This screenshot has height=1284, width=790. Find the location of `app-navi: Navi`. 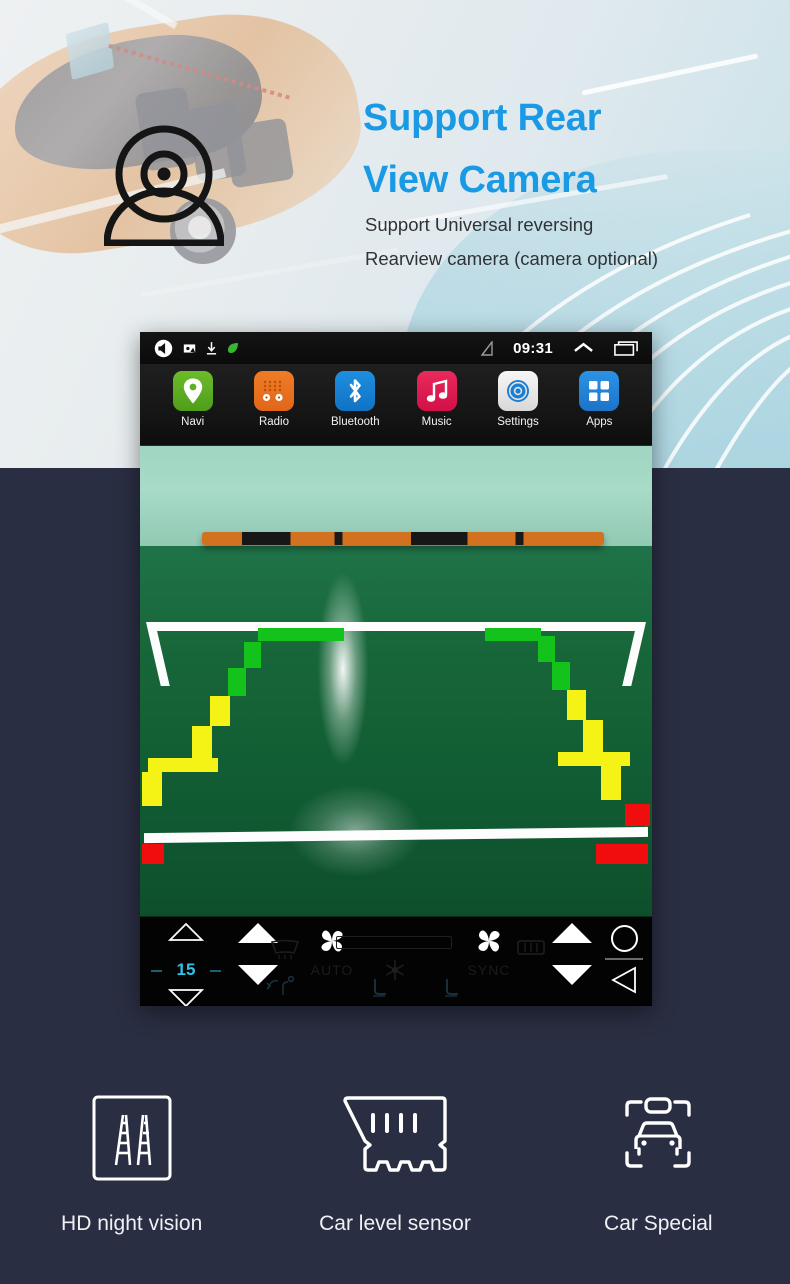

app-navi: Navi is located at coordinates (193, 399).